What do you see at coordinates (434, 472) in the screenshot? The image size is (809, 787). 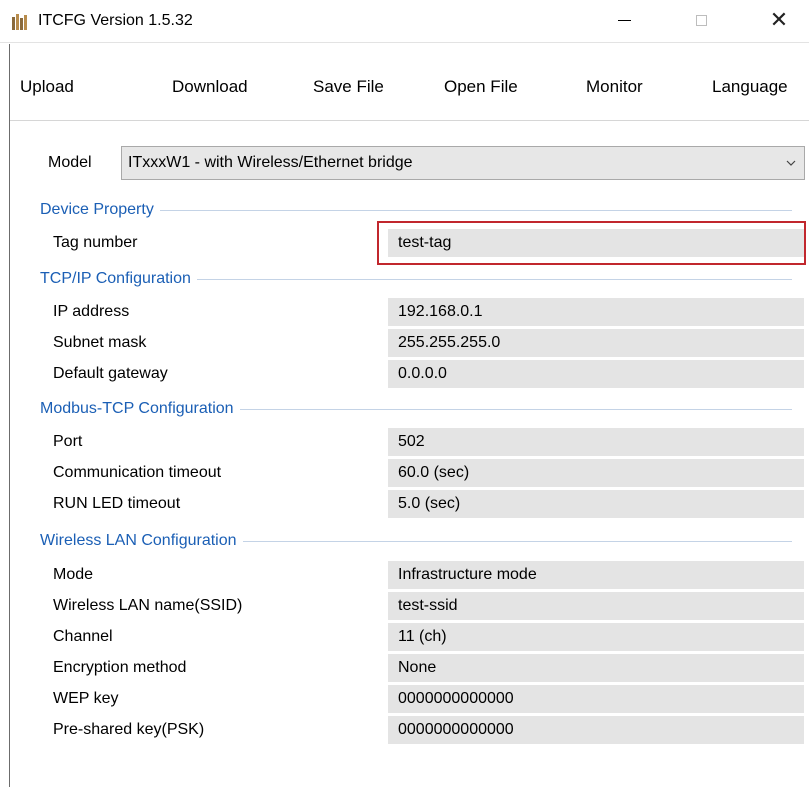 I see `communication-timeout-value: 60.0 (sec)` at bounding box center [434, 472].